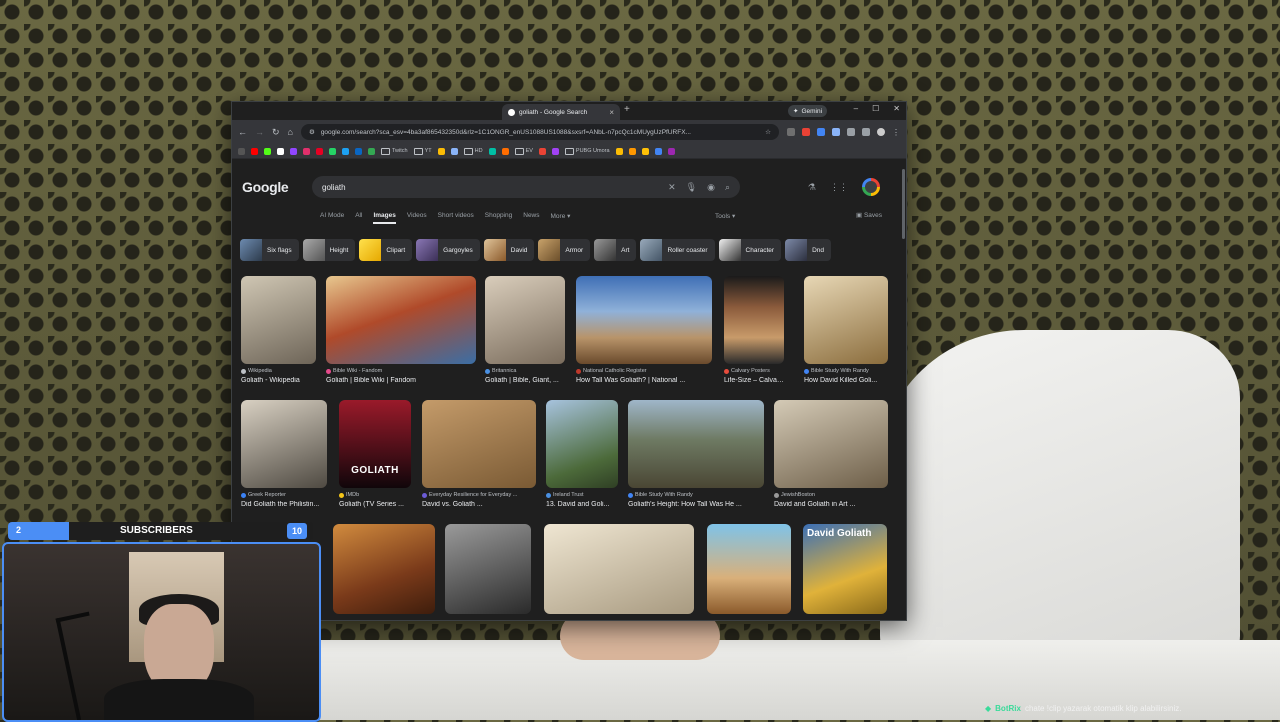  I want to click on bookmark-folder: YT, so click(422, 151).